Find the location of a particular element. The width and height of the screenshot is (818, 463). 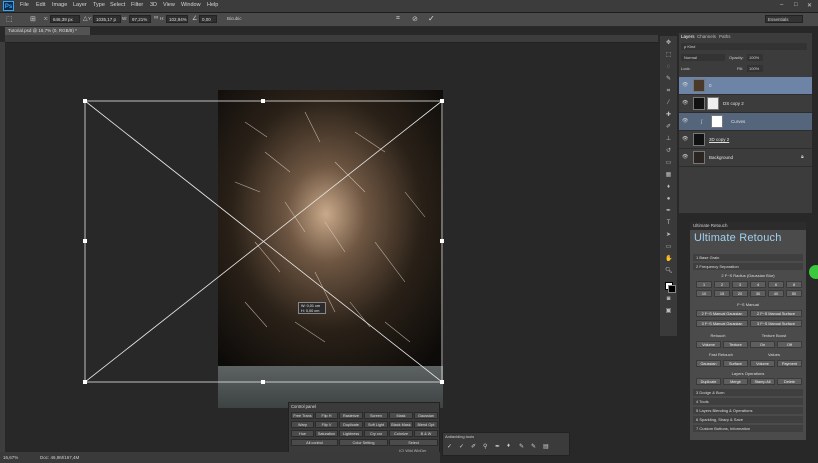

radius-button: 10 is located at coordinates (704, 293).